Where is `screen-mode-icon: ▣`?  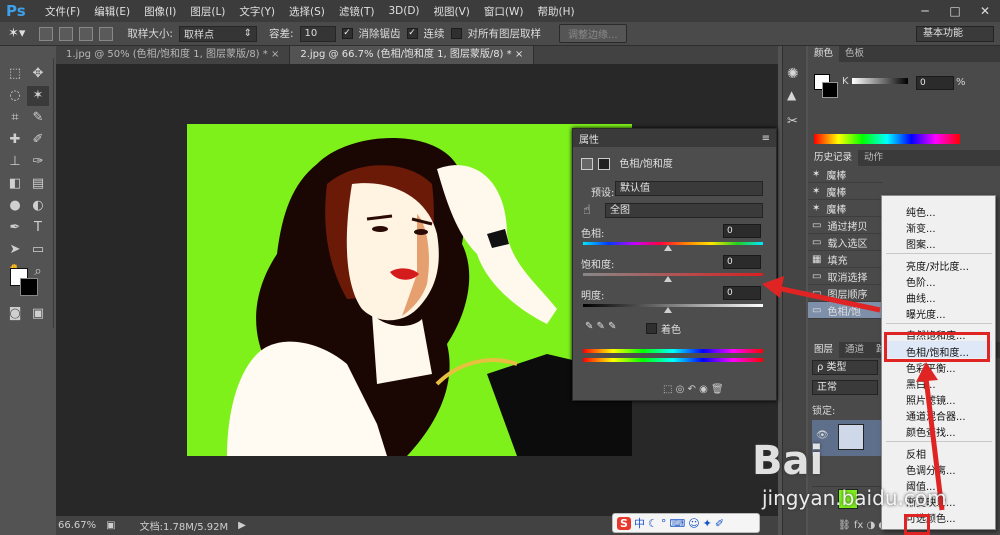
screen-mode-icon: ▣ is located at coordinates (38, 314).